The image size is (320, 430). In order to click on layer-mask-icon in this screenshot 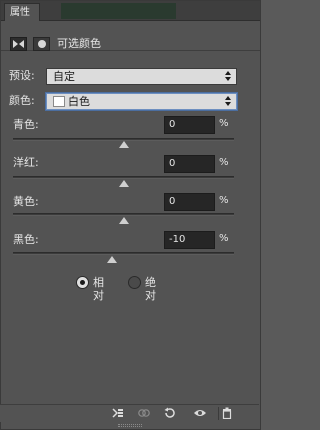, I will do `click(41, 44)`.